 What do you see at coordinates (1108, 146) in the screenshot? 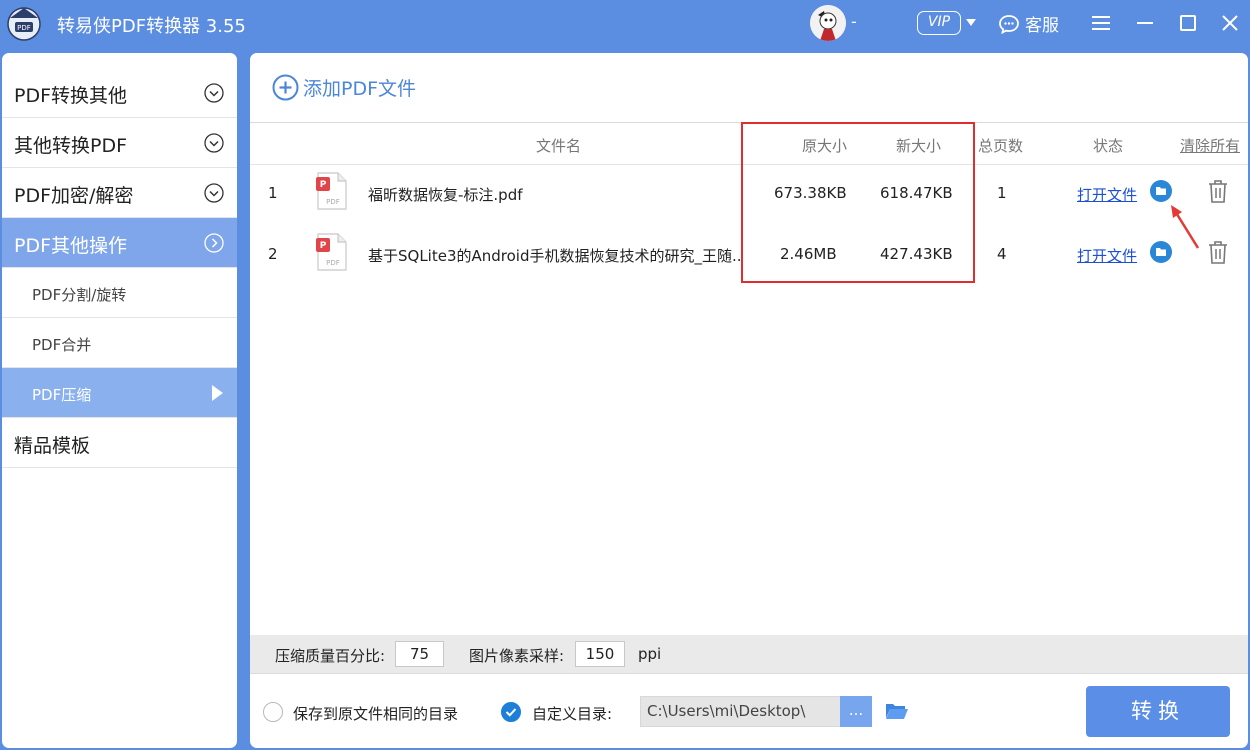
I see `header-status: 状态` at bounding box center [1108, 146].